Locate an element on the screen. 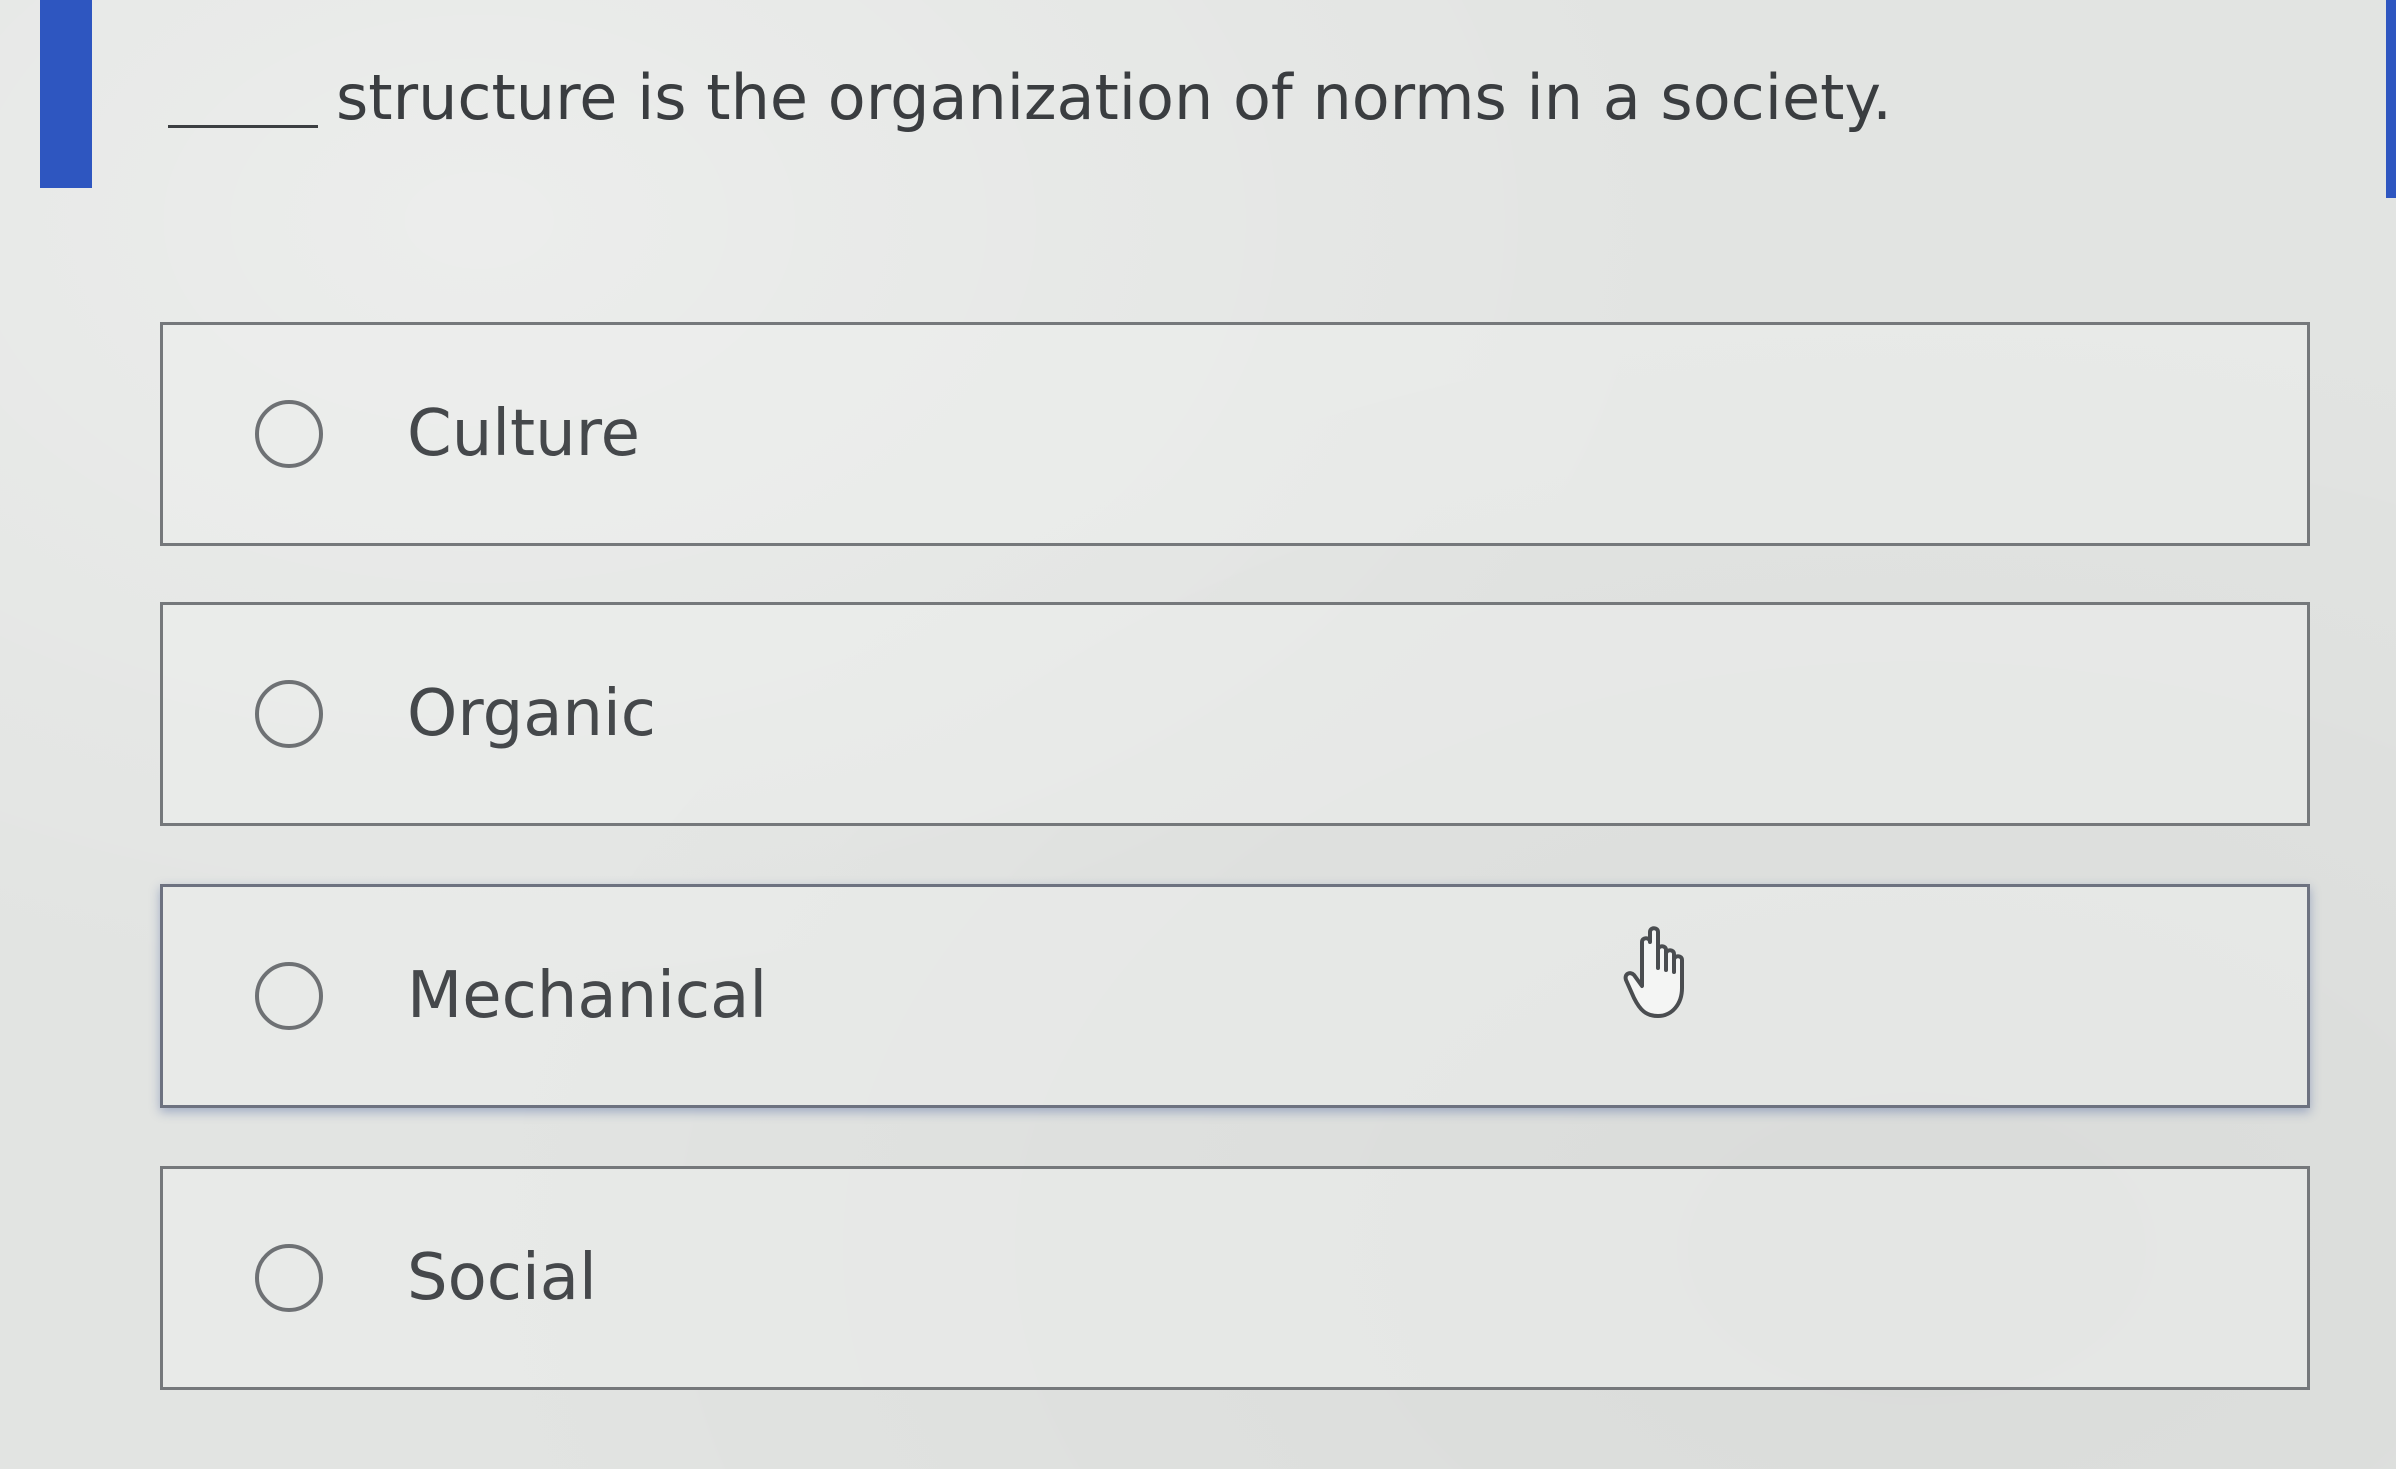 This screenshot has width=2396, height=1469. option-label: Mechanical is located at coordinates (587, 996).